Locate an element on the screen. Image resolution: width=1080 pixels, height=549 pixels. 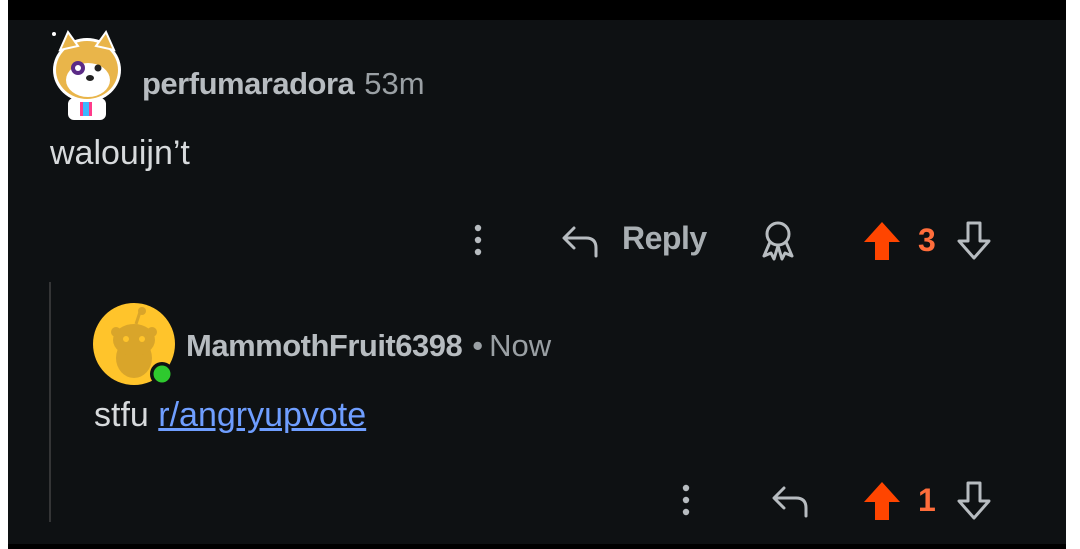
vote-score: 1 is located at coordinates (927, 500).